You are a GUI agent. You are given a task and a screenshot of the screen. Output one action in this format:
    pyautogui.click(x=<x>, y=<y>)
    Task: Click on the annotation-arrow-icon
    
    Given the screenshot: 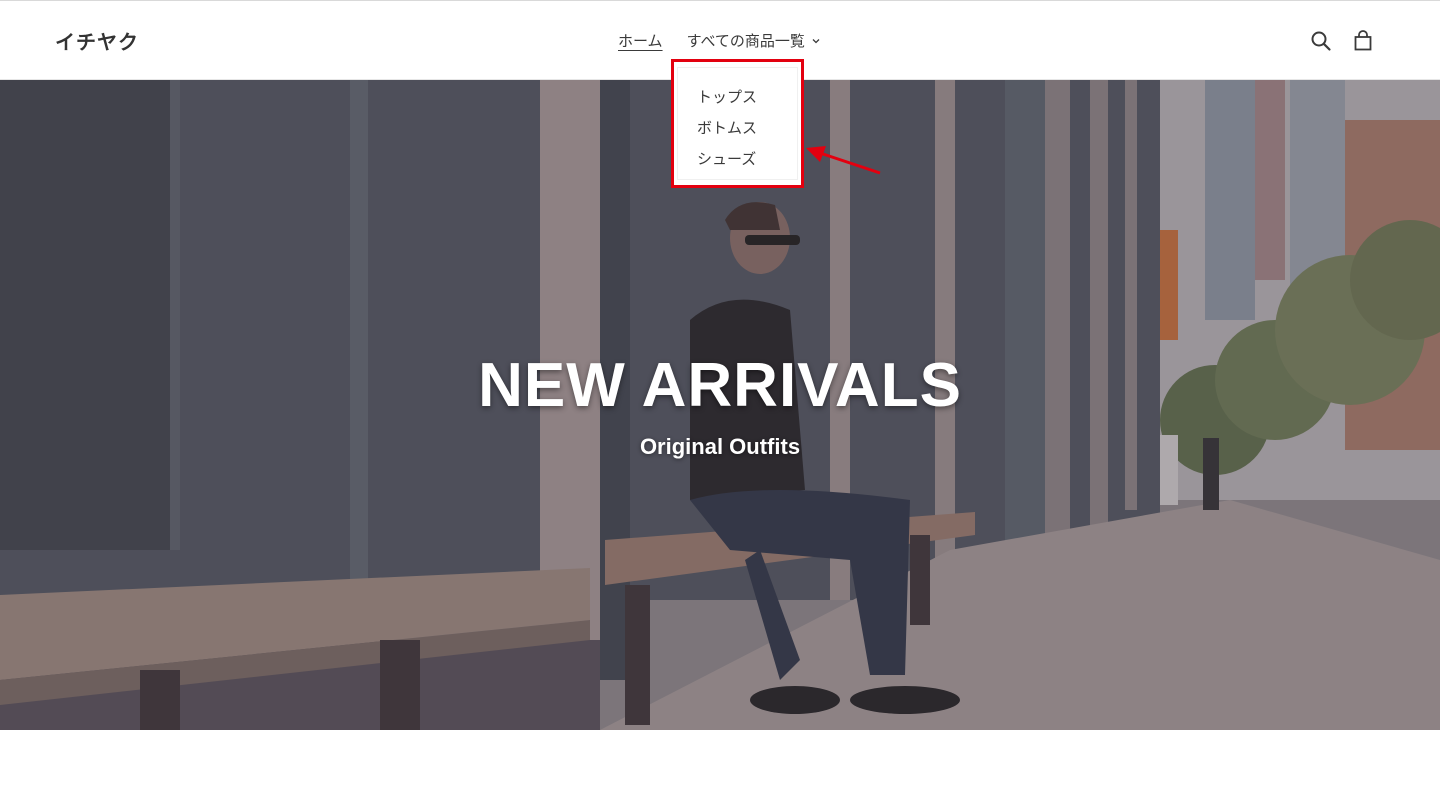 What is the action you would take?
    pyautogui.click(x=843, y=160)
    